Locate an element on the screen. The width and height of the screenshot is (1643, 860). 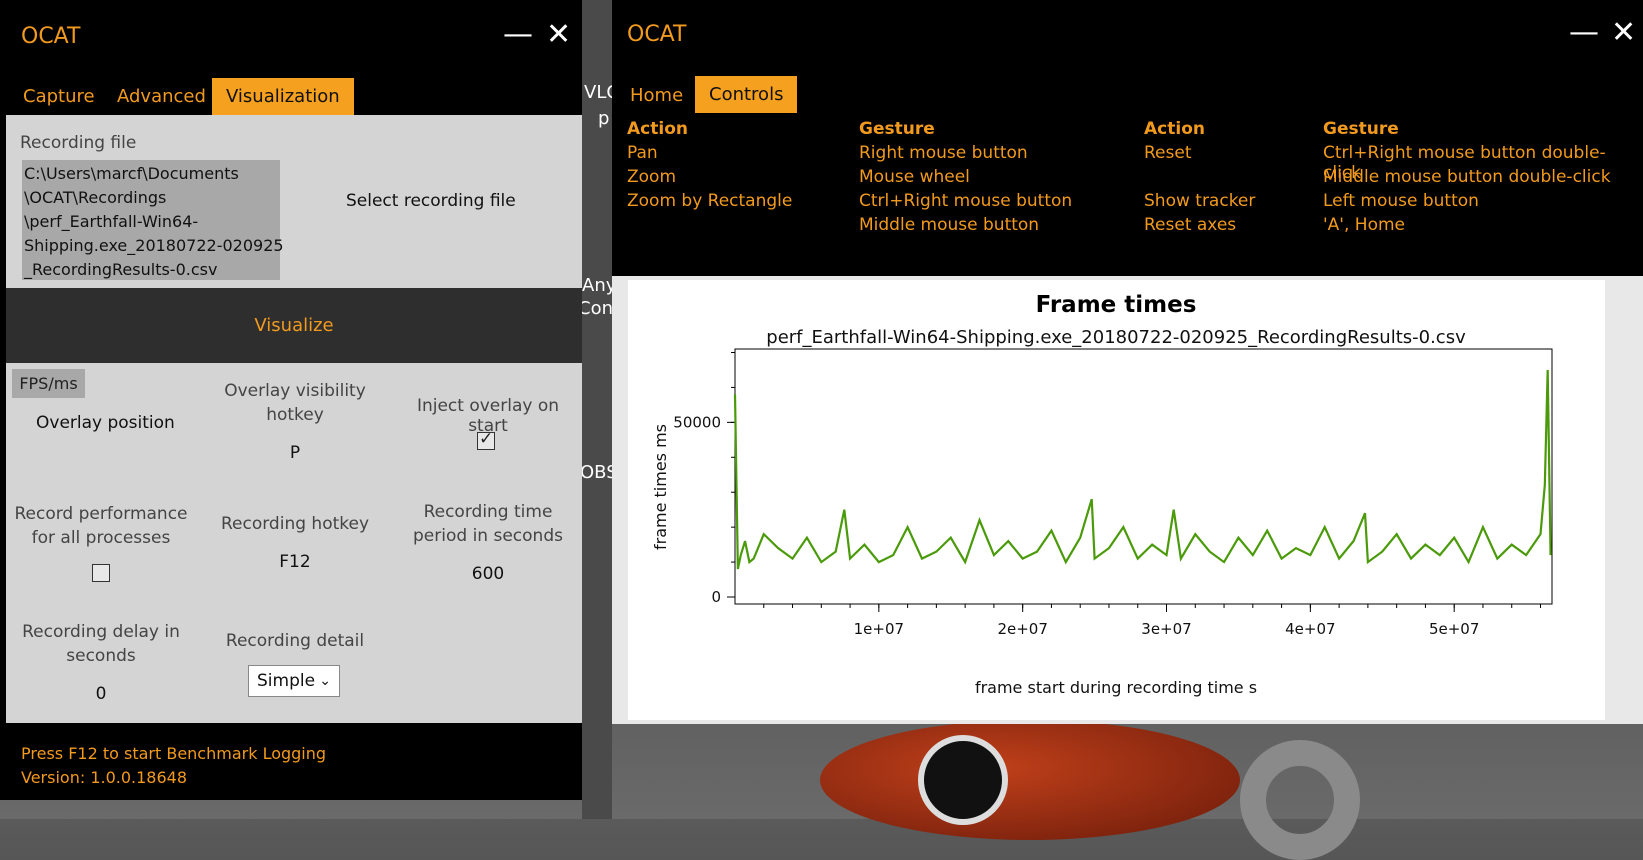
x-tick-label: 5e+07 is located at coordinates (1454, 629).